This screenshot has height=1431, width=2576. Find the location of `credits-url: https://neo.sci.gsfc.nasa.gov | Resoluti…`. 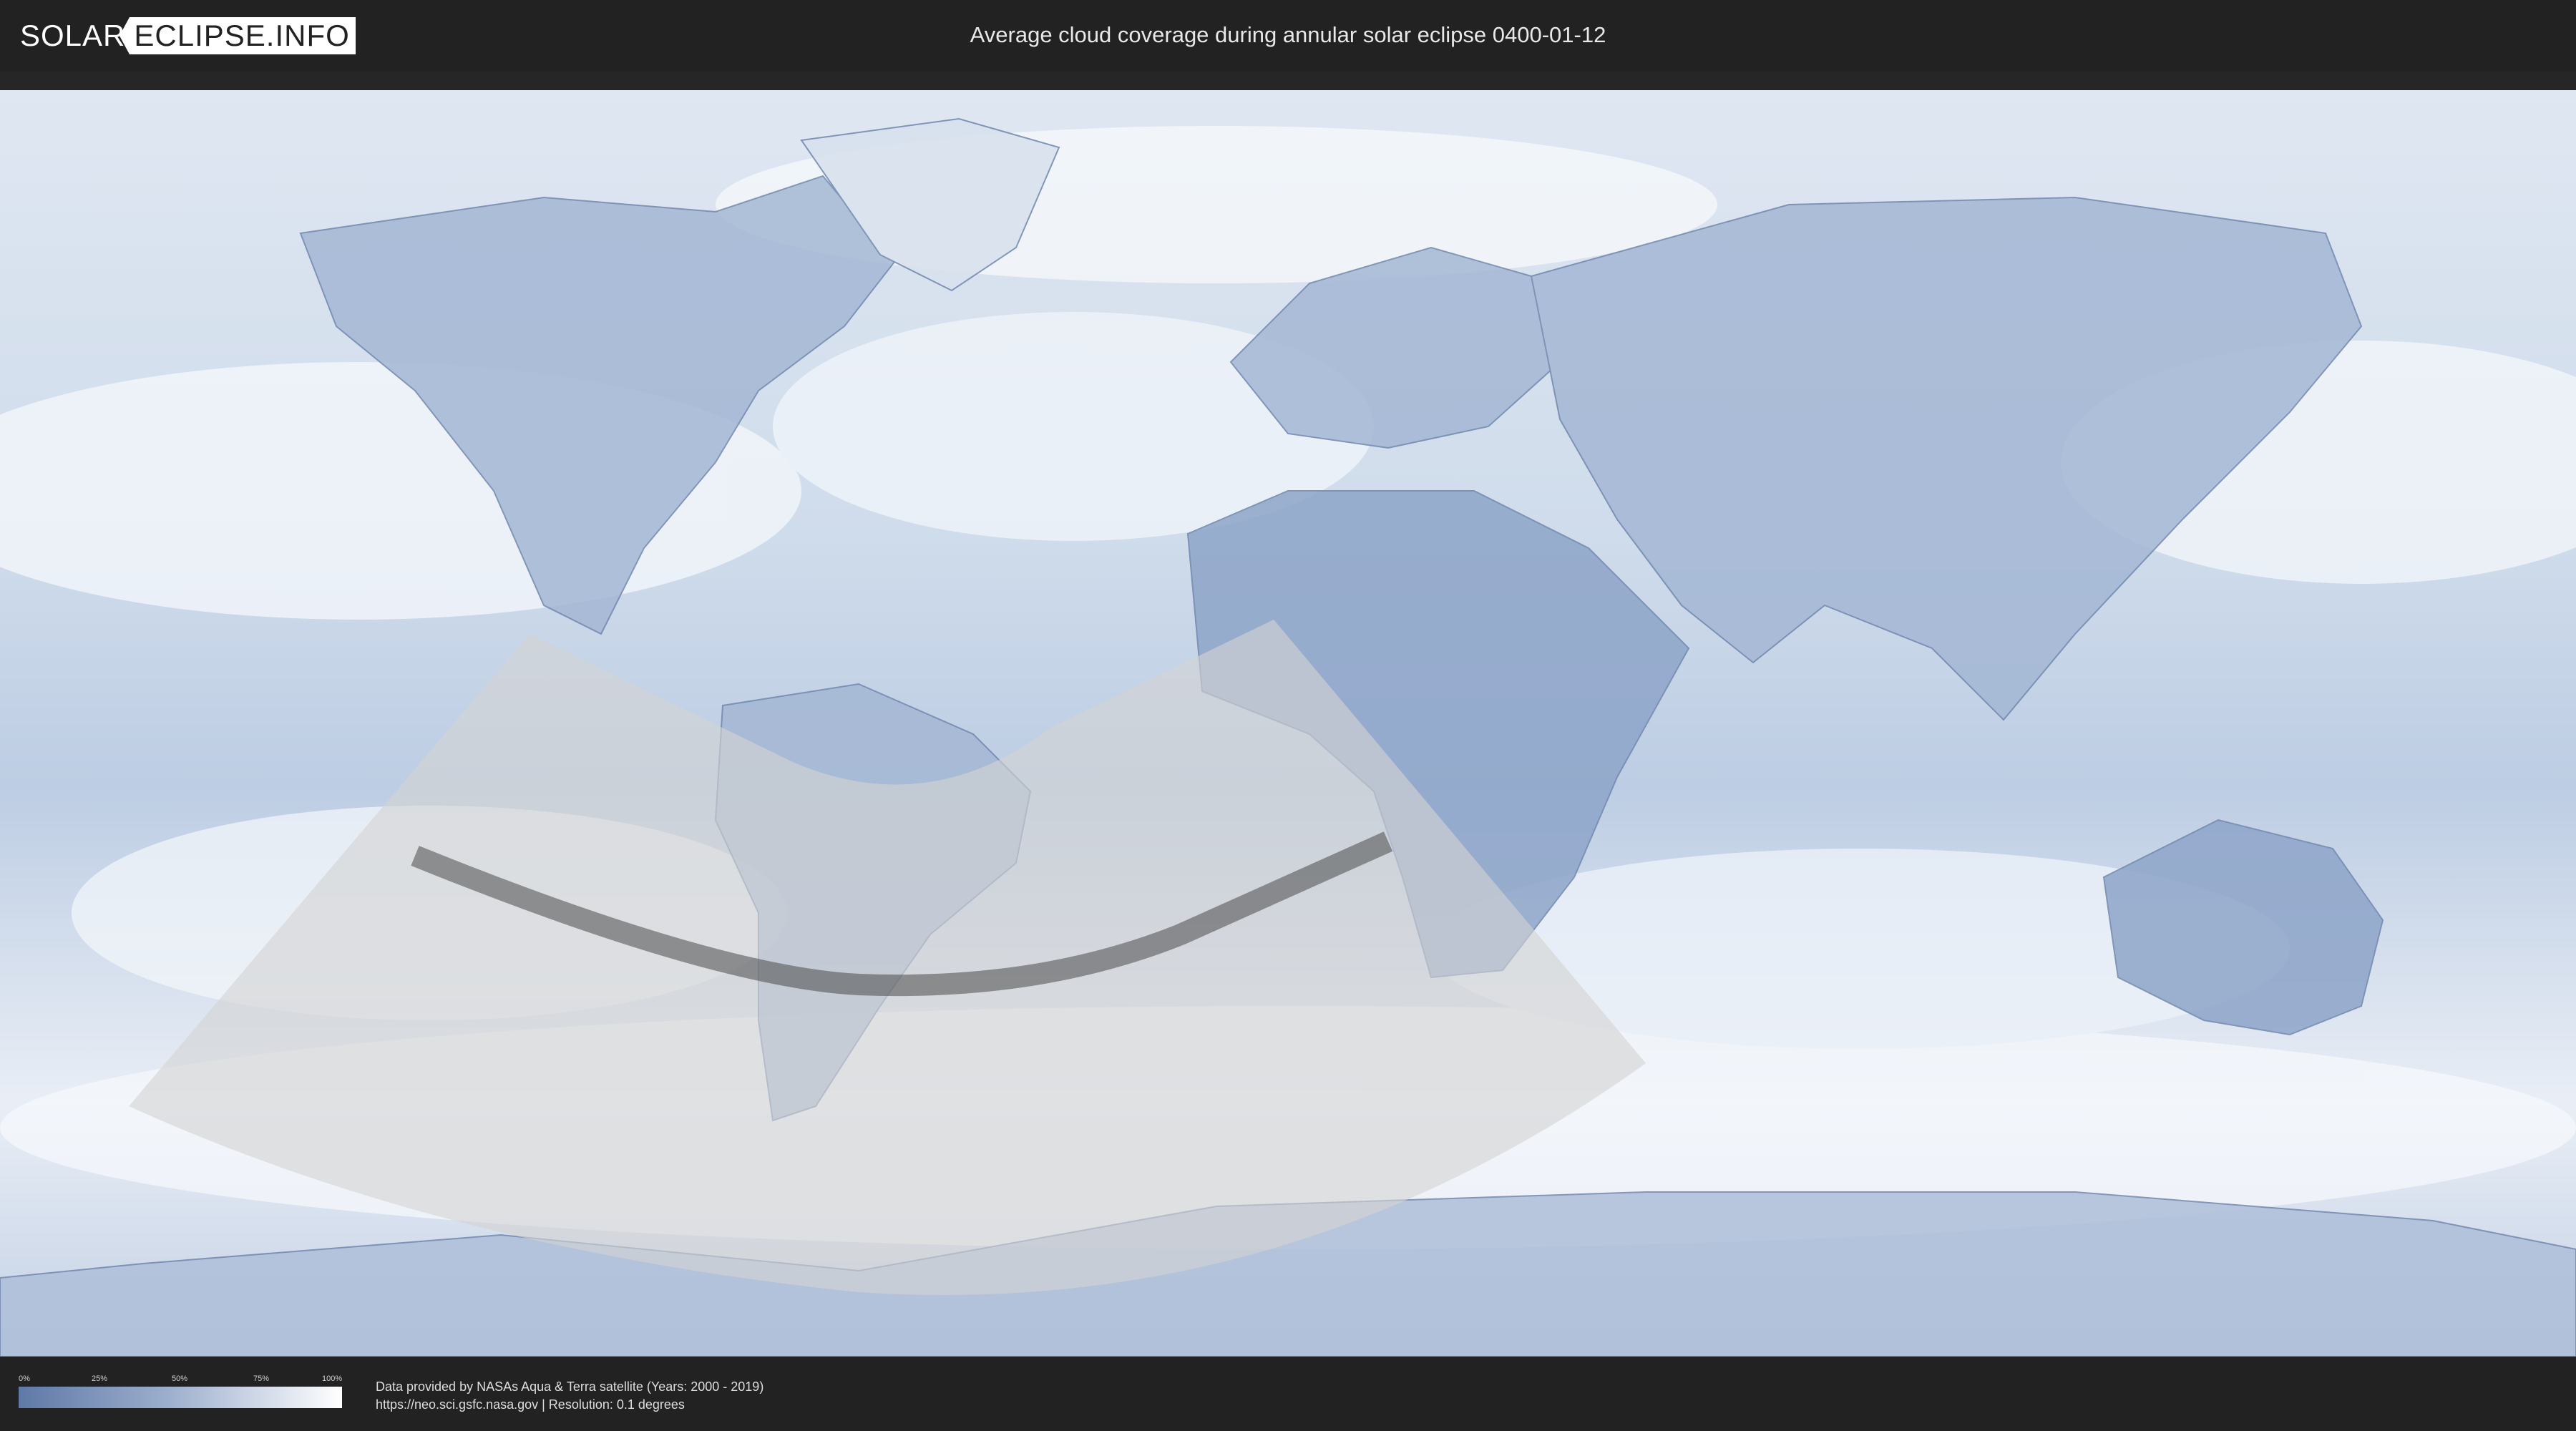

credits-url: https://neo.sci.gsfc.nasa.gov | Resoluti… is located at coordinates (530, 1404).